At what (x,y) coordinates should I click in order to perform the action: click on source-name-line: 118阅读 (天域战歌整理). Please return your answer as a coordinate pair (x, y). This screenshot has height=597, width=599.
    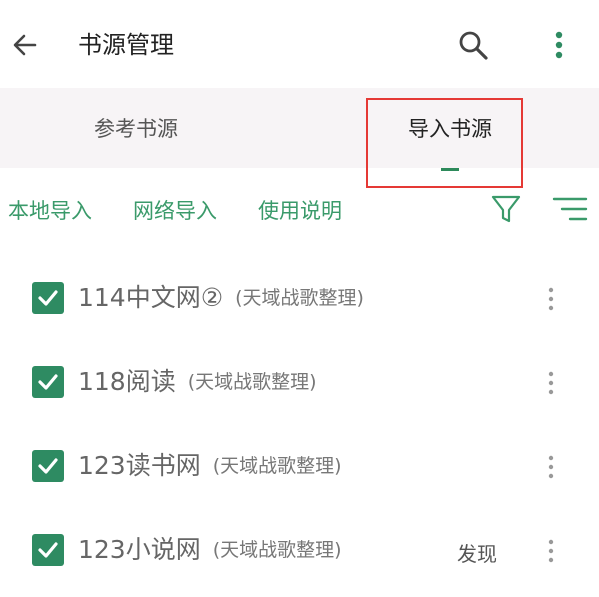
    Looking at the image, I should click on (197, 382).